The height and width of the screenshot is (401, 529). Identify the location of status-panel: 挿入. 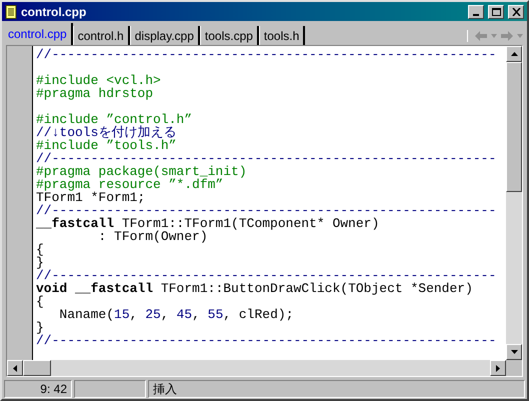
(336, 389).